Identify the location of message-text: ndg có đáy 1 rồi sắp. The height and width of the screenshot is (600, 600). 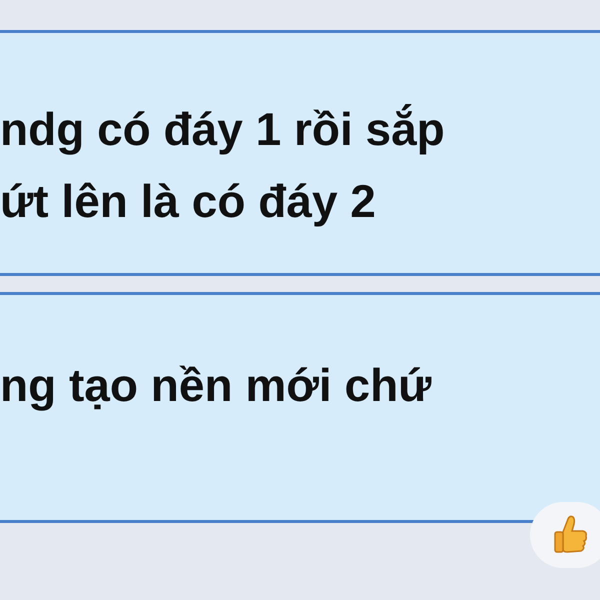
(222, 129).